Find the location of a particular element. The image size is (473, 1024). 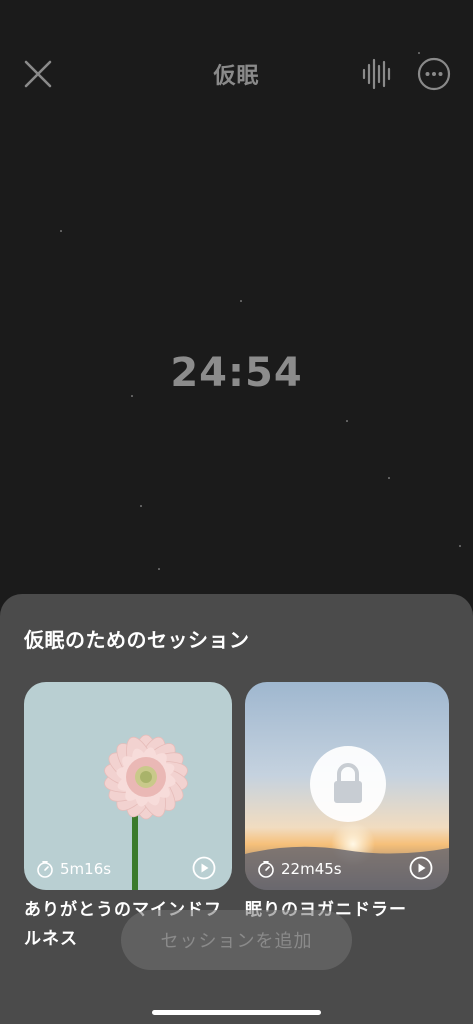

sound-button is located at coordinates (377, 74).